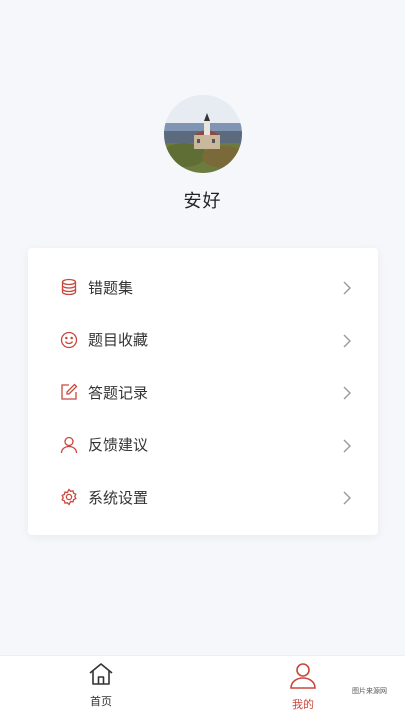  What do you see at coordinates (101, 676) in the screenshot?
I see `home-icon` at bounding box center [101, 676].